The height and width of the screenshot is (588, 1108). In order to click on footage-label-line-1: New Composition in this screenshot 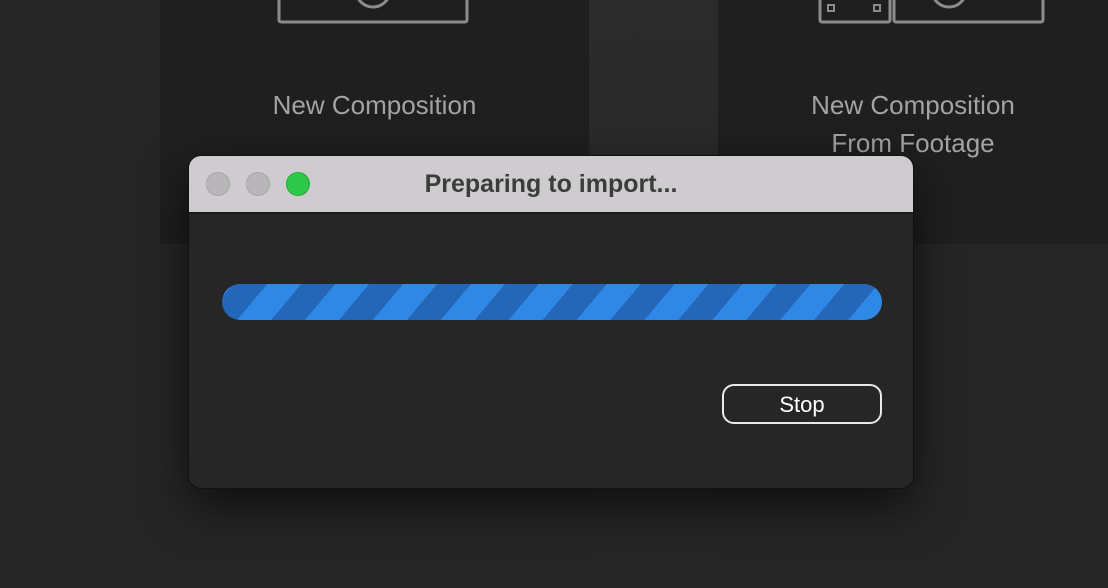, I will do `click(913, 105)`.